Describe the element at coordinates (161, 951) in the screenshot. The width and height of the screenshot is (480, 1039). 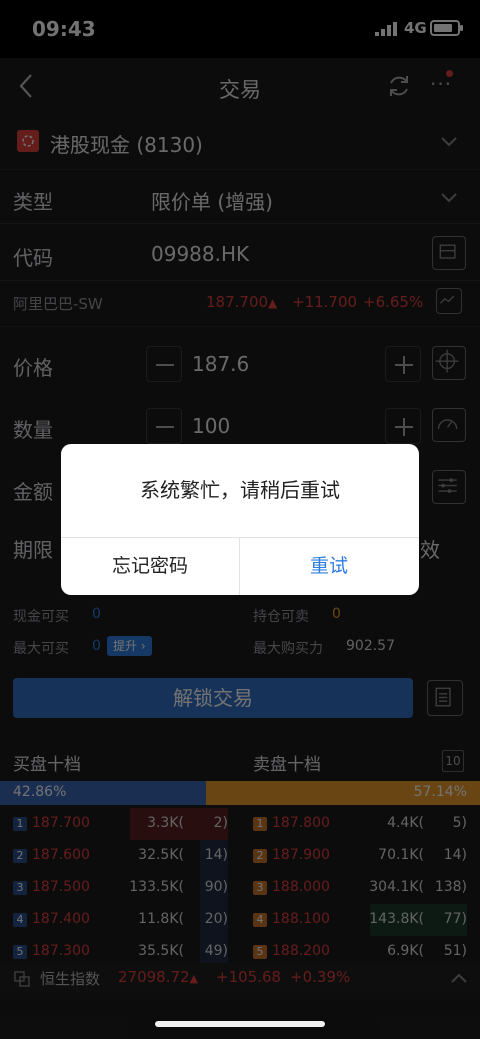
I see `bid-volume: 35.5K(` at that location.